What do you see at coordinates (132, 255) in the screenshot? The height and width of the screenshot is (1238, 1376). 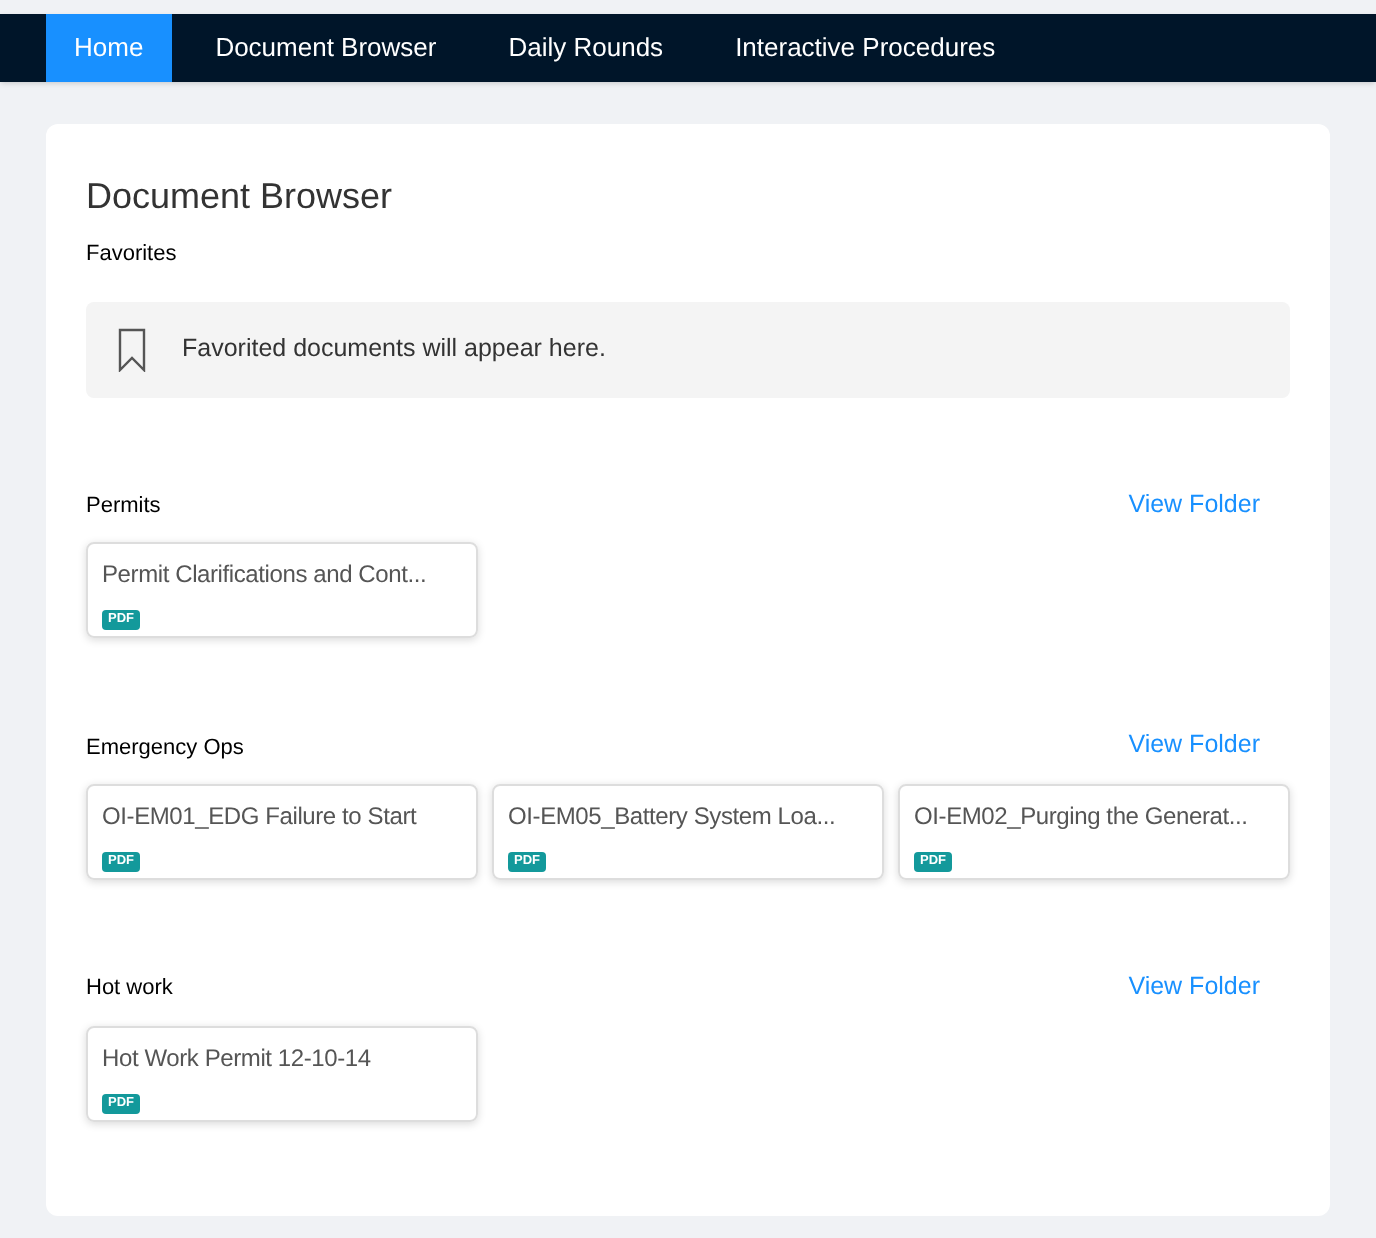 I see `section-heading: Favorites` at bounding box center [132, 255].